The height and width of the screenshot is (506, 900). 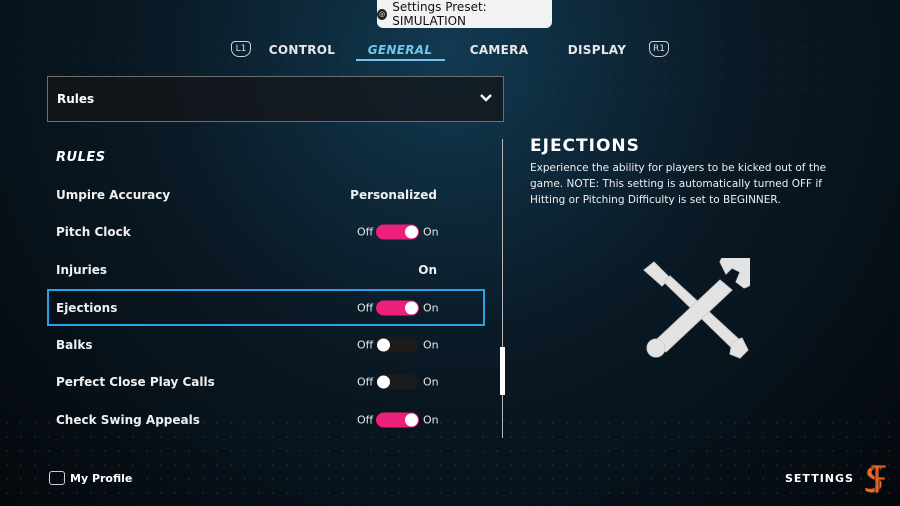 I want to click on check-swing-appeals-toggle, so click(x=397, y=420).